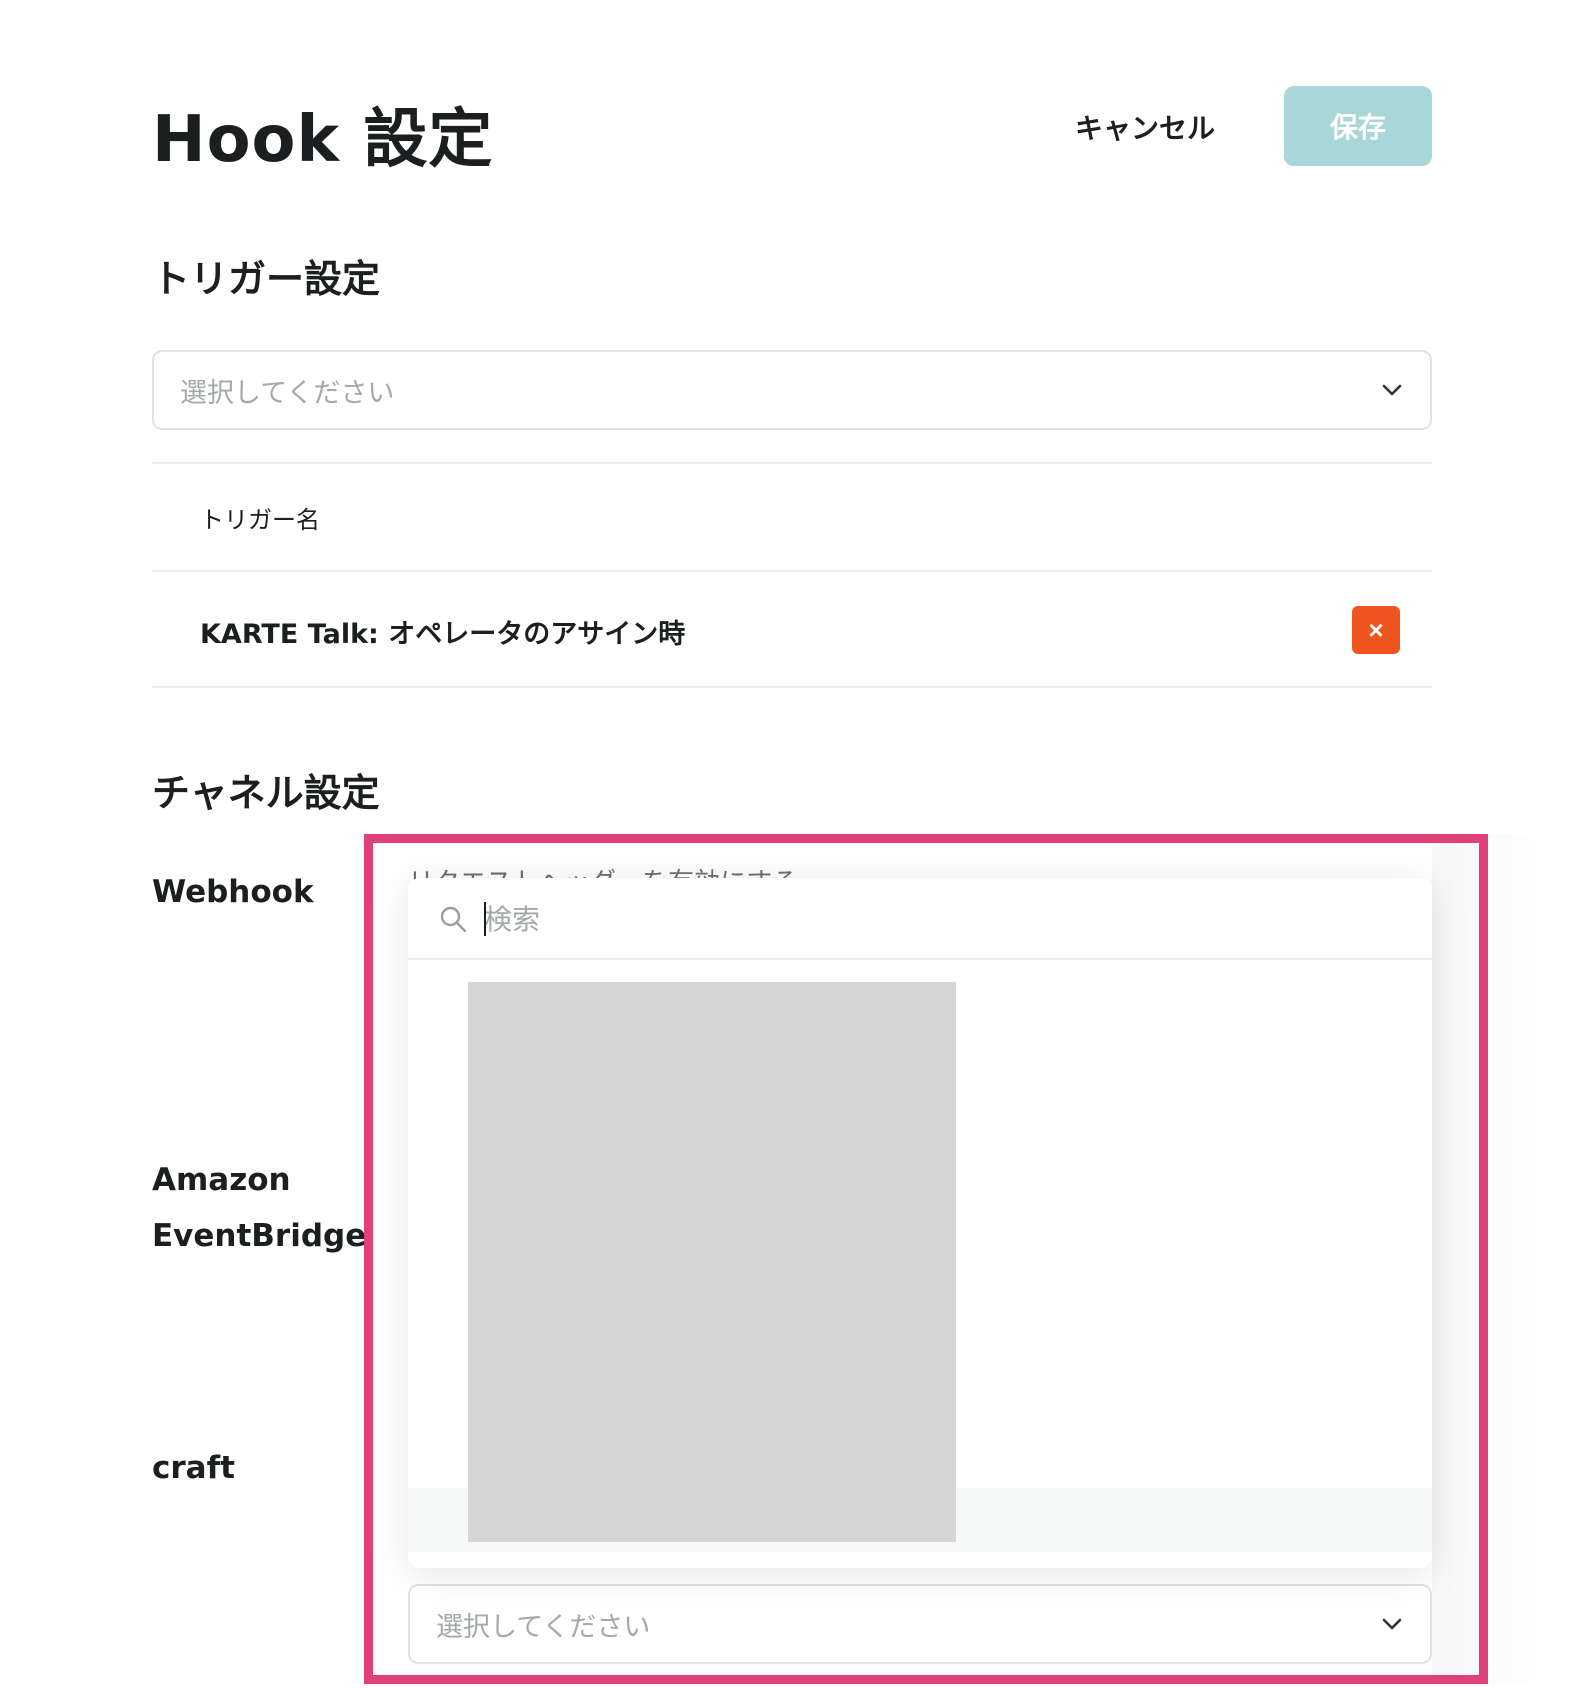 This screenshot has width=1570, height=1688. Describe the element at coordinates (1492, 1259) in the screenshot. I see `dropdown-shadow` at that location.